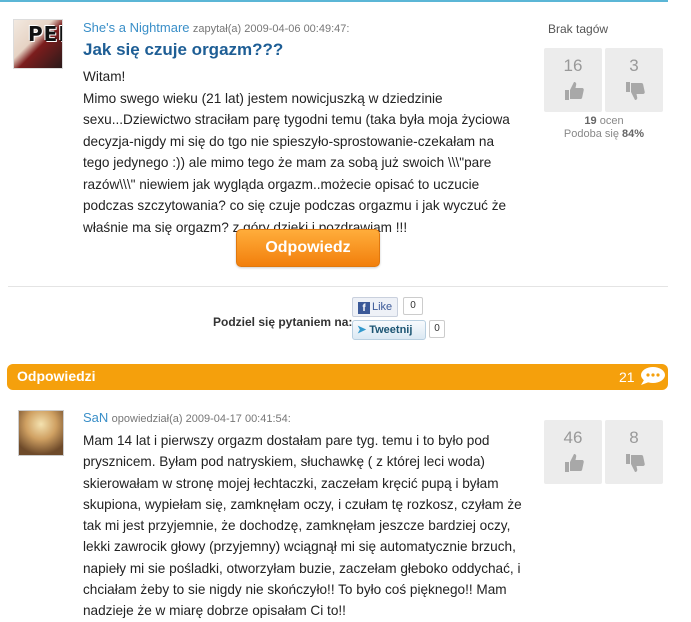  Describe the element at coordinates (283, 322) in the screenshot. I see `share-label: Podziel się pytaniem na:` at that location.